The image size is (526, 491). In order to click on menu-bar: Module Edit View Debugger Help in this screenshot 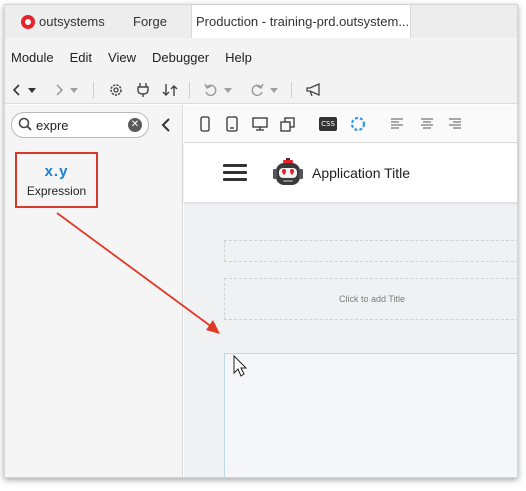, I will do `click(261, 57)`.